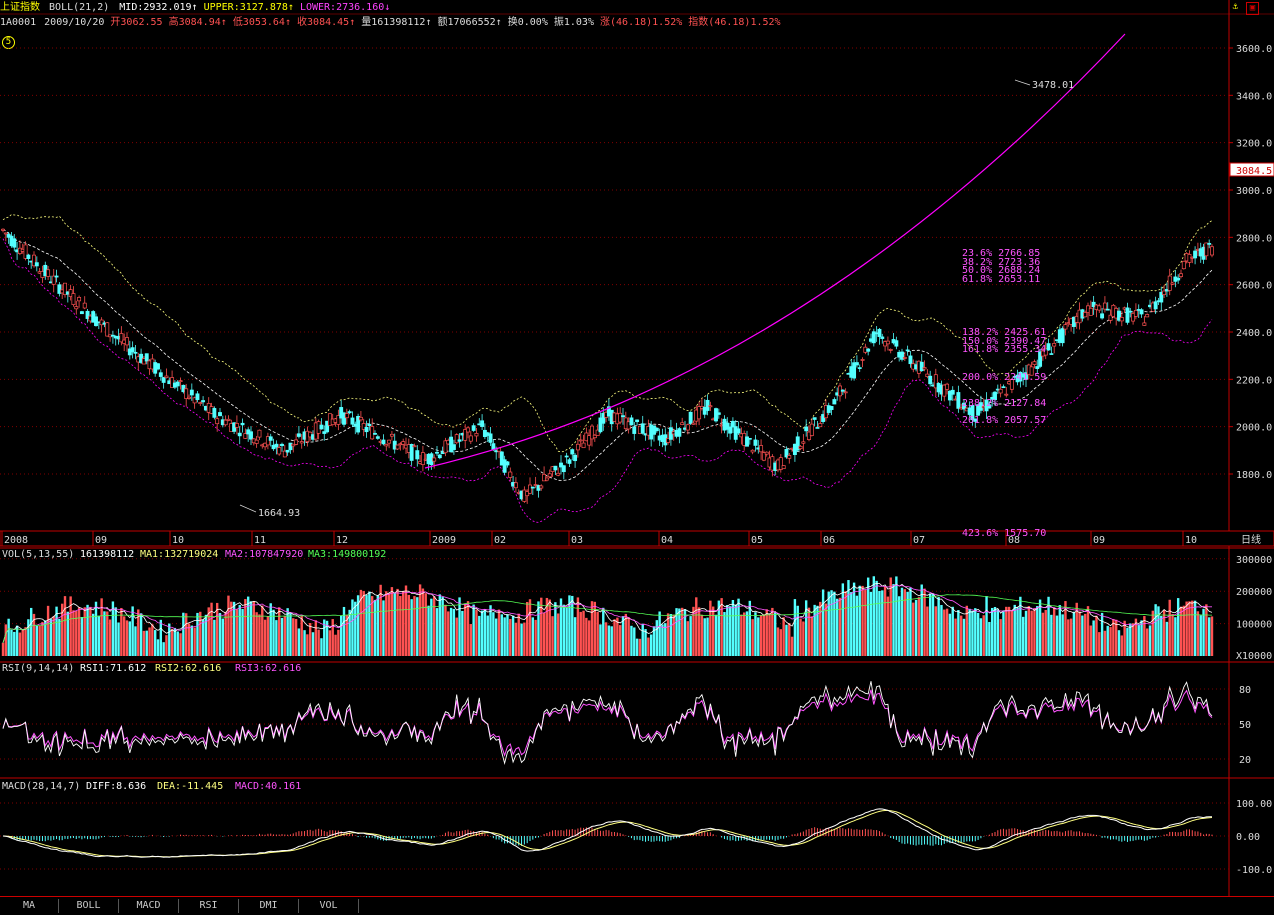  I want to click on price-tick-label: 2400.0, so click(1254, 333).